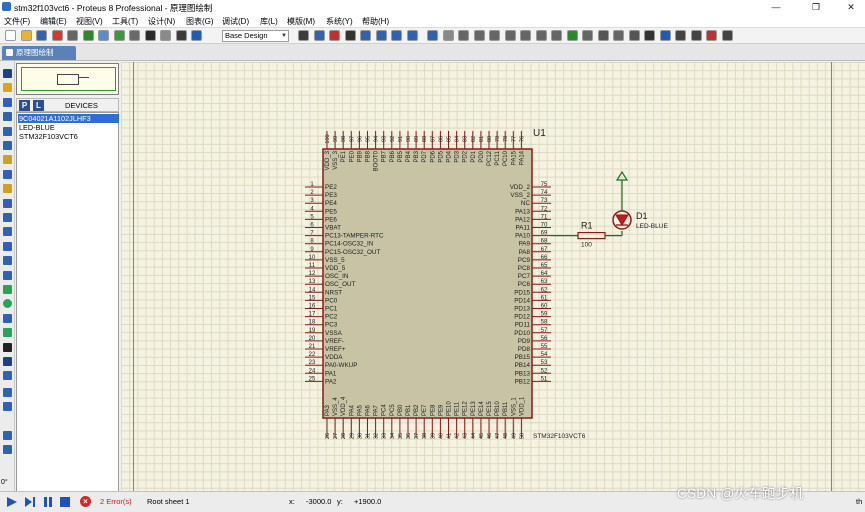 Image resolution: width=865 pixels, height=512 pixels. Describe the element at coordinates (7, 361) in the screenshot. I see `symbol-icon` at that location.